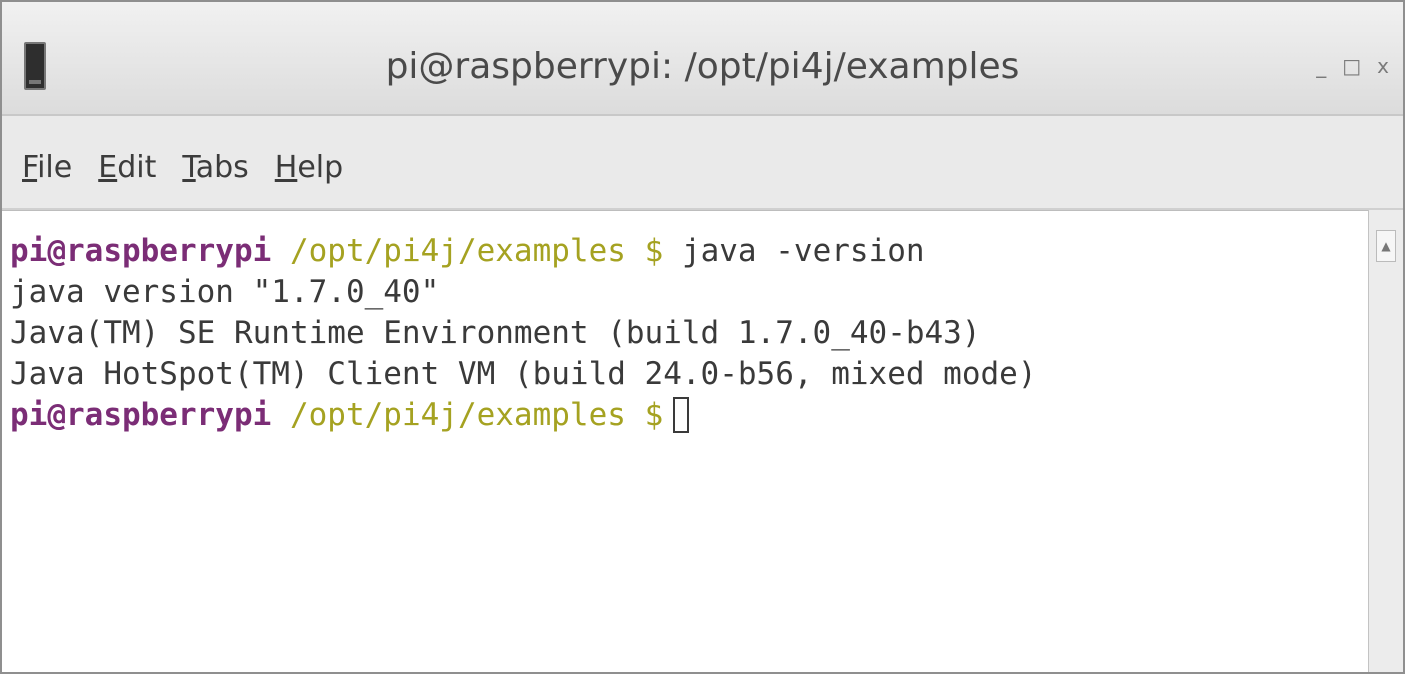  What do you see at coordinates (225, 292) in the screenshot?
I see `output-line: java version "1.7.0_40"` at bounding box center [225, 292].